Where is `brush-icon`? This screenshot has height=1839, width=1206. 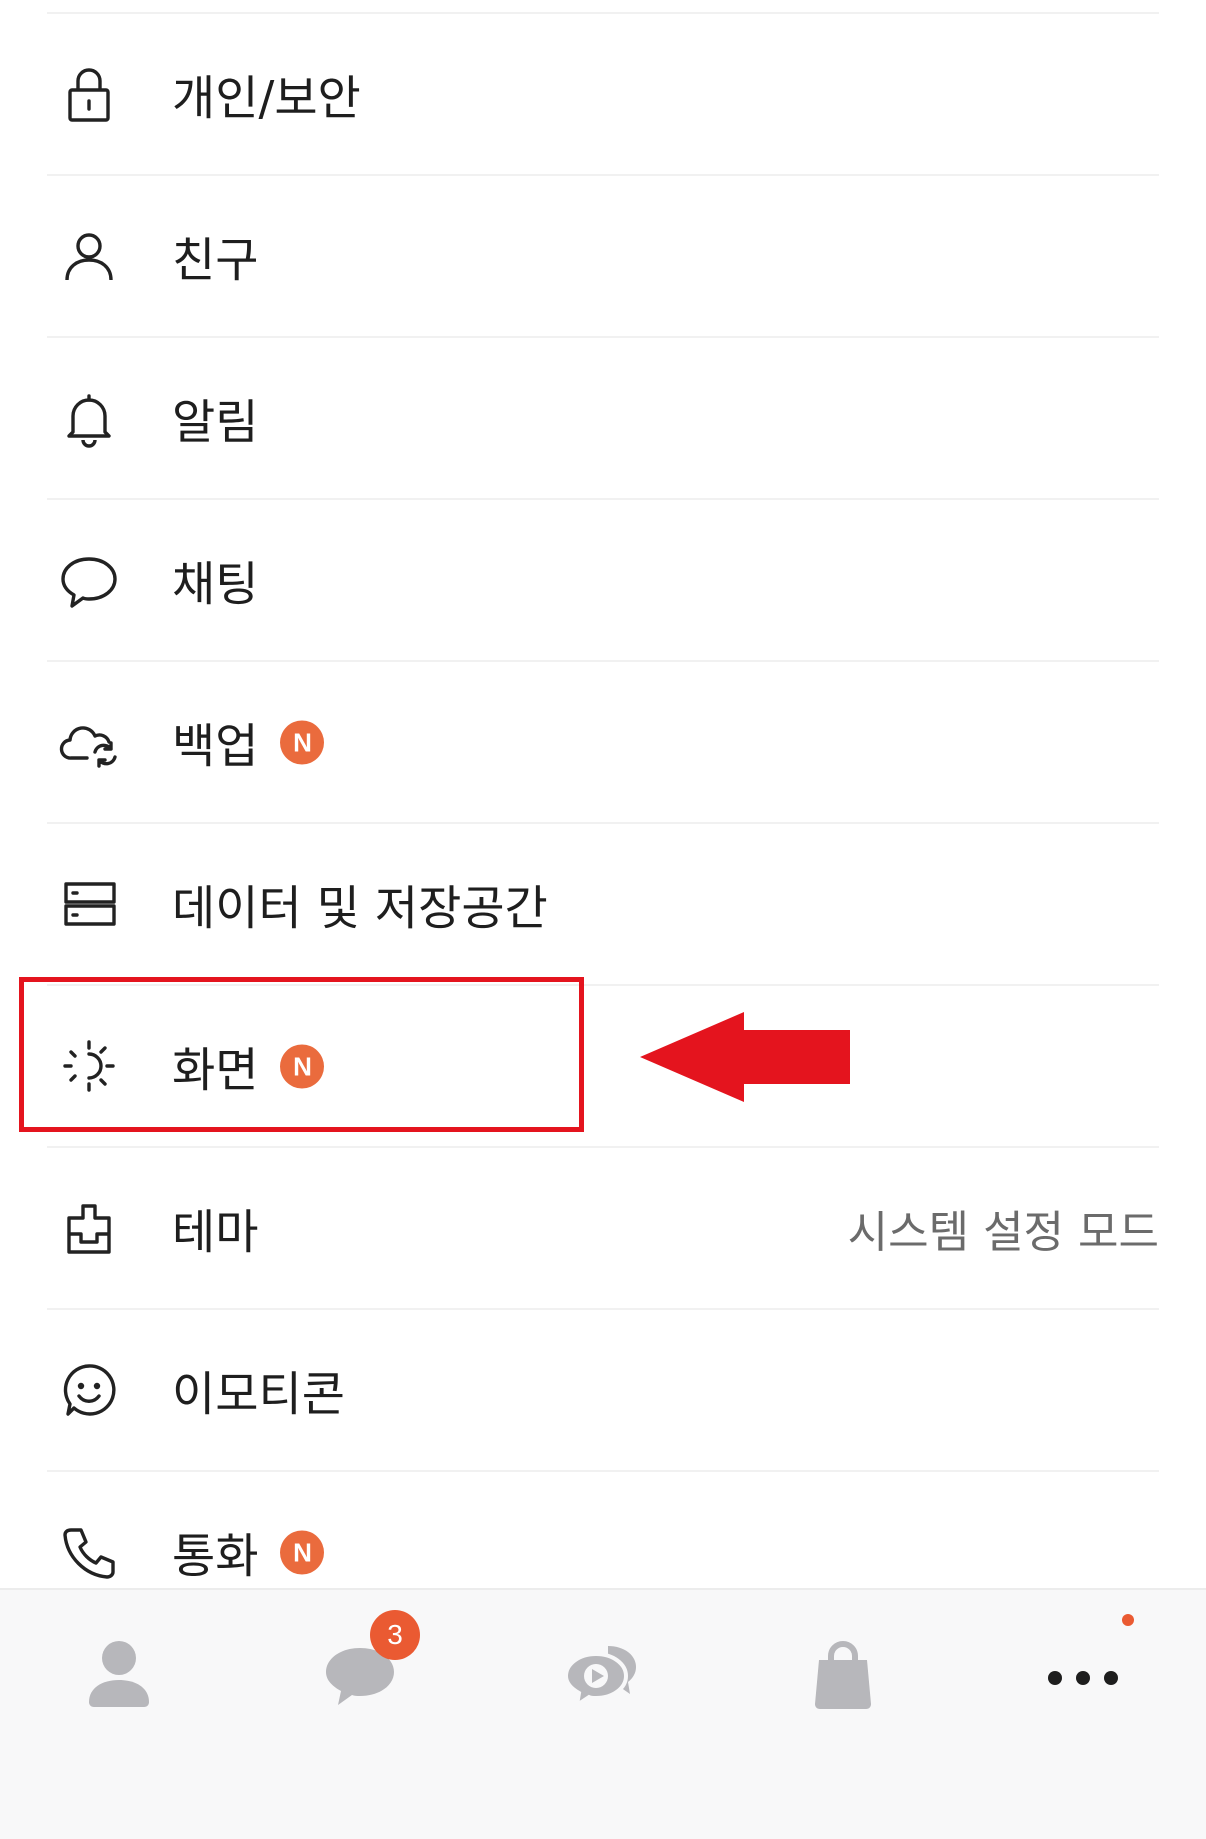
brush-icon is located at coordinates (89, 1228).